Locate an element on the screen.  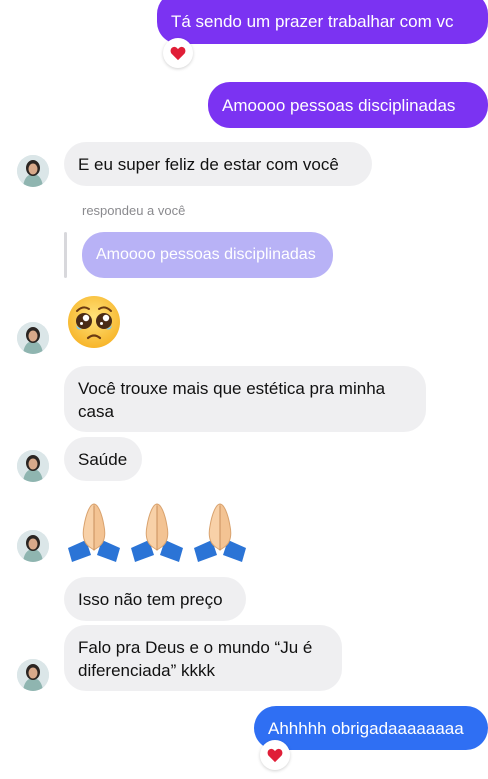
received-message-bubble: Saúde is located at coordinates (103, 459).